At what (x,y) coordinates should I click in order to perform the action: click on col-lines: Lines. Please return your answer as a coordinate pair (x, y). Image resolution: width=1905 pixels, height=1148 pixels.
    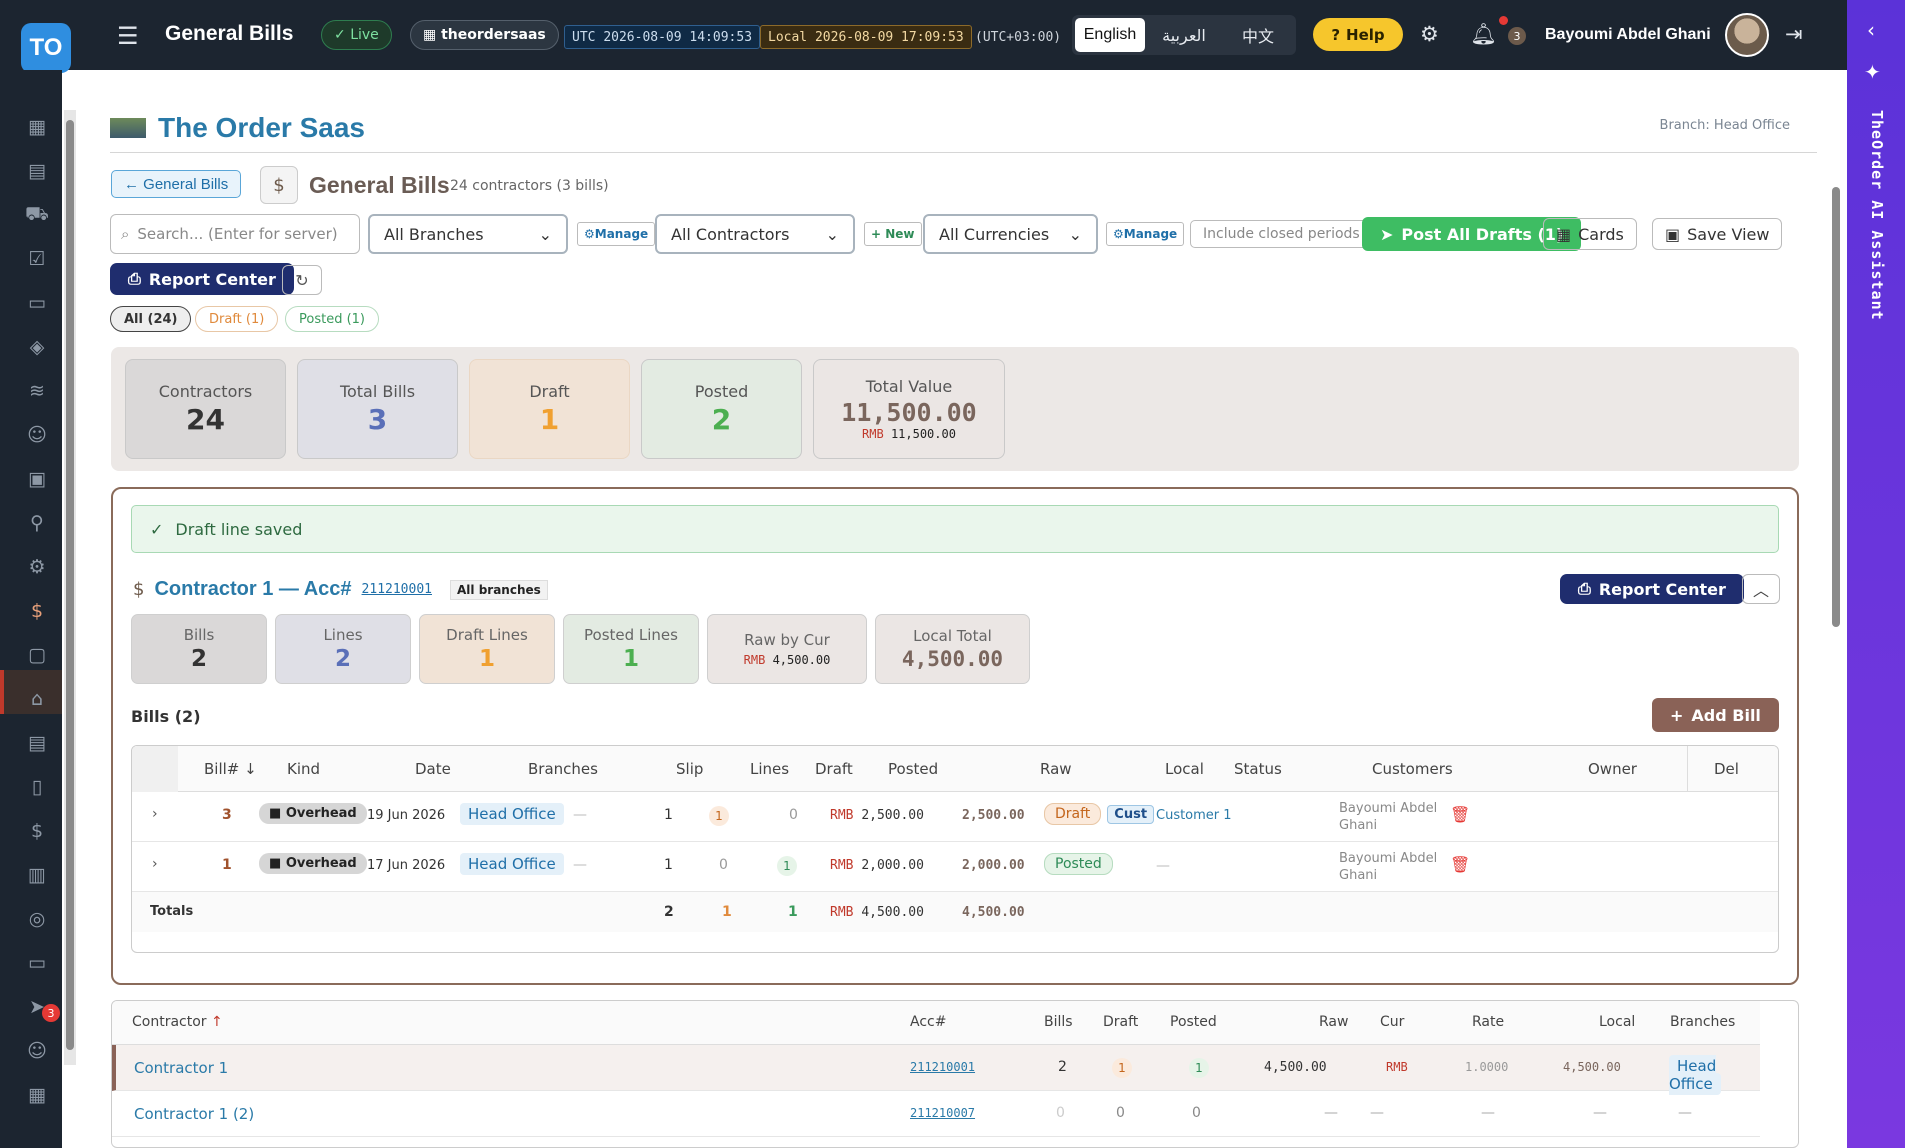
    Looking at the image, I should click on (769, 769).